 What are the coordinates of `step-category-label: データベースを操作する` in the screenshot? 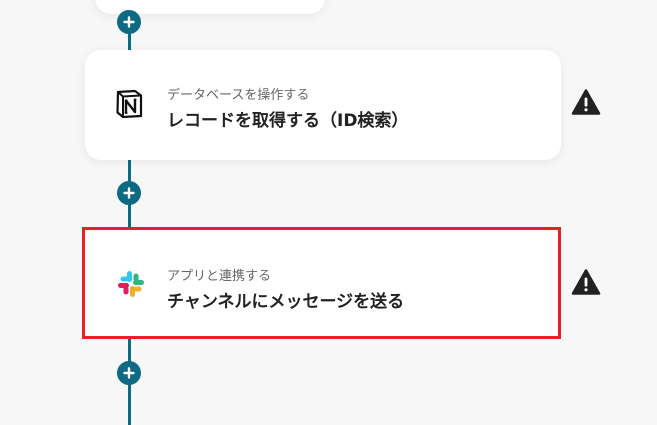 It's located at (238, 95).